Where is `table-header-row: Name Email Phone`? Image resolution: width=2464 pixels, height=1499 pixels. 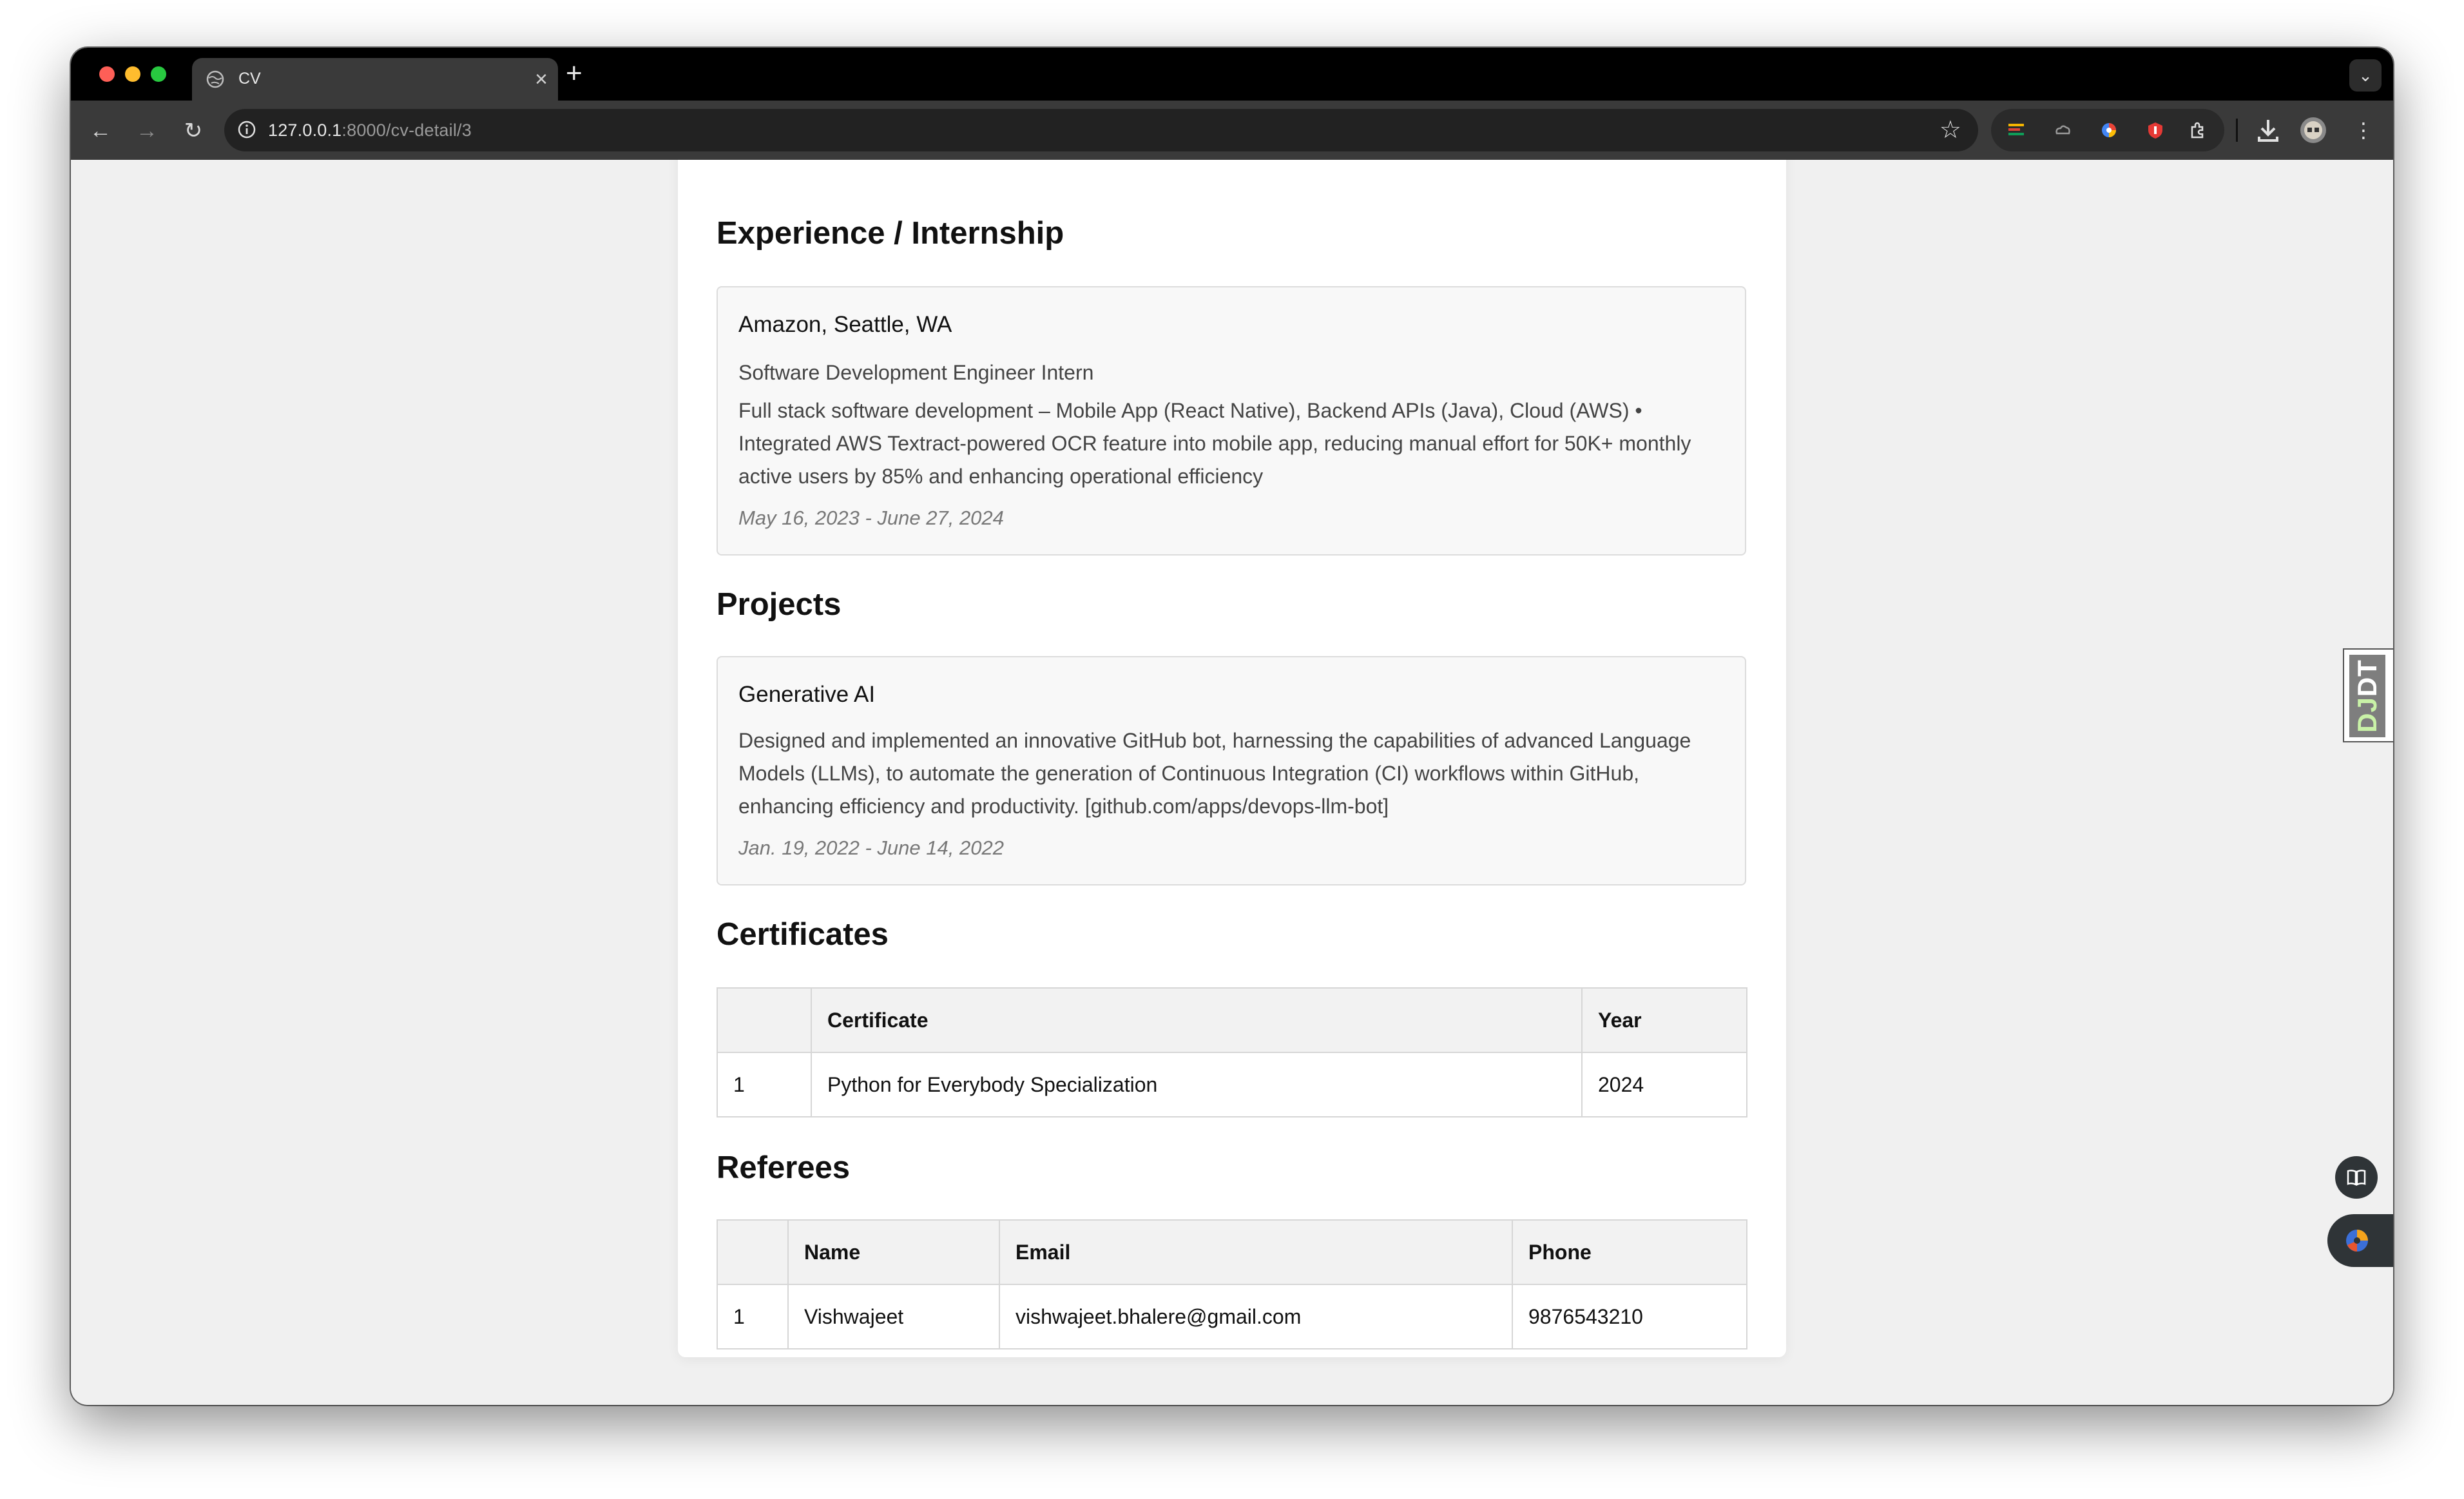 table-header-row: Name Email Phone is located at coordinates (1232, 1252).